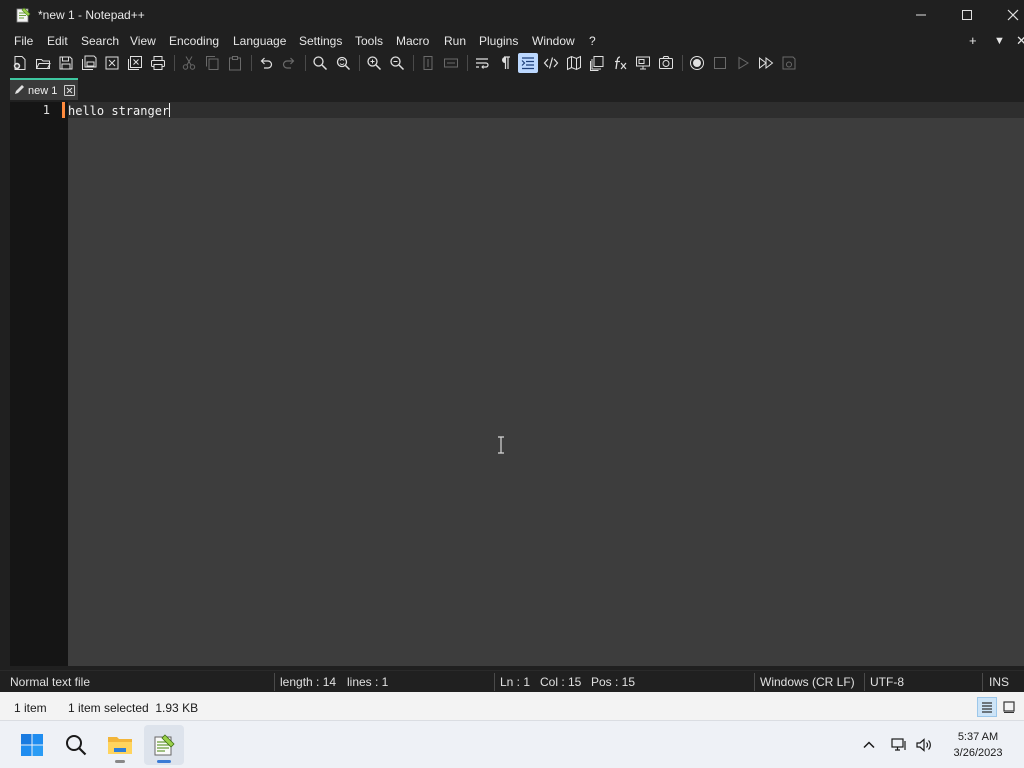 This screenshot has height=768, width=1024. Describe the element at coordinates (451, 63) in the screenshot. I see `sync-horizontal-scroll-button` at that location.